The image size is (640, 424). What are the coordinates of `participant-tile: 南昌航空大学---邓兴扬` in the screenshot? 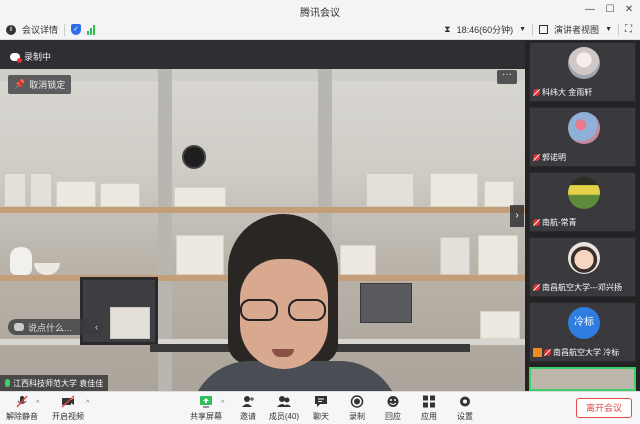 It's located at (582, 267).